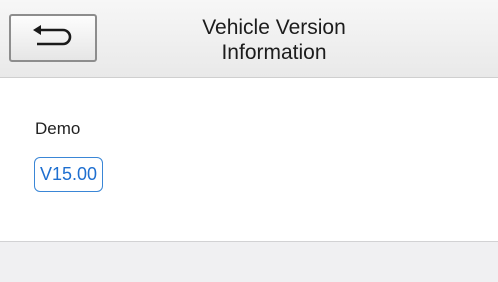 This screenshot has width=498, height=282. What do you see at coordinates (69, 174) in the screenshot?
I see `version-badge: V15.00` at bounding box center [69, 174].